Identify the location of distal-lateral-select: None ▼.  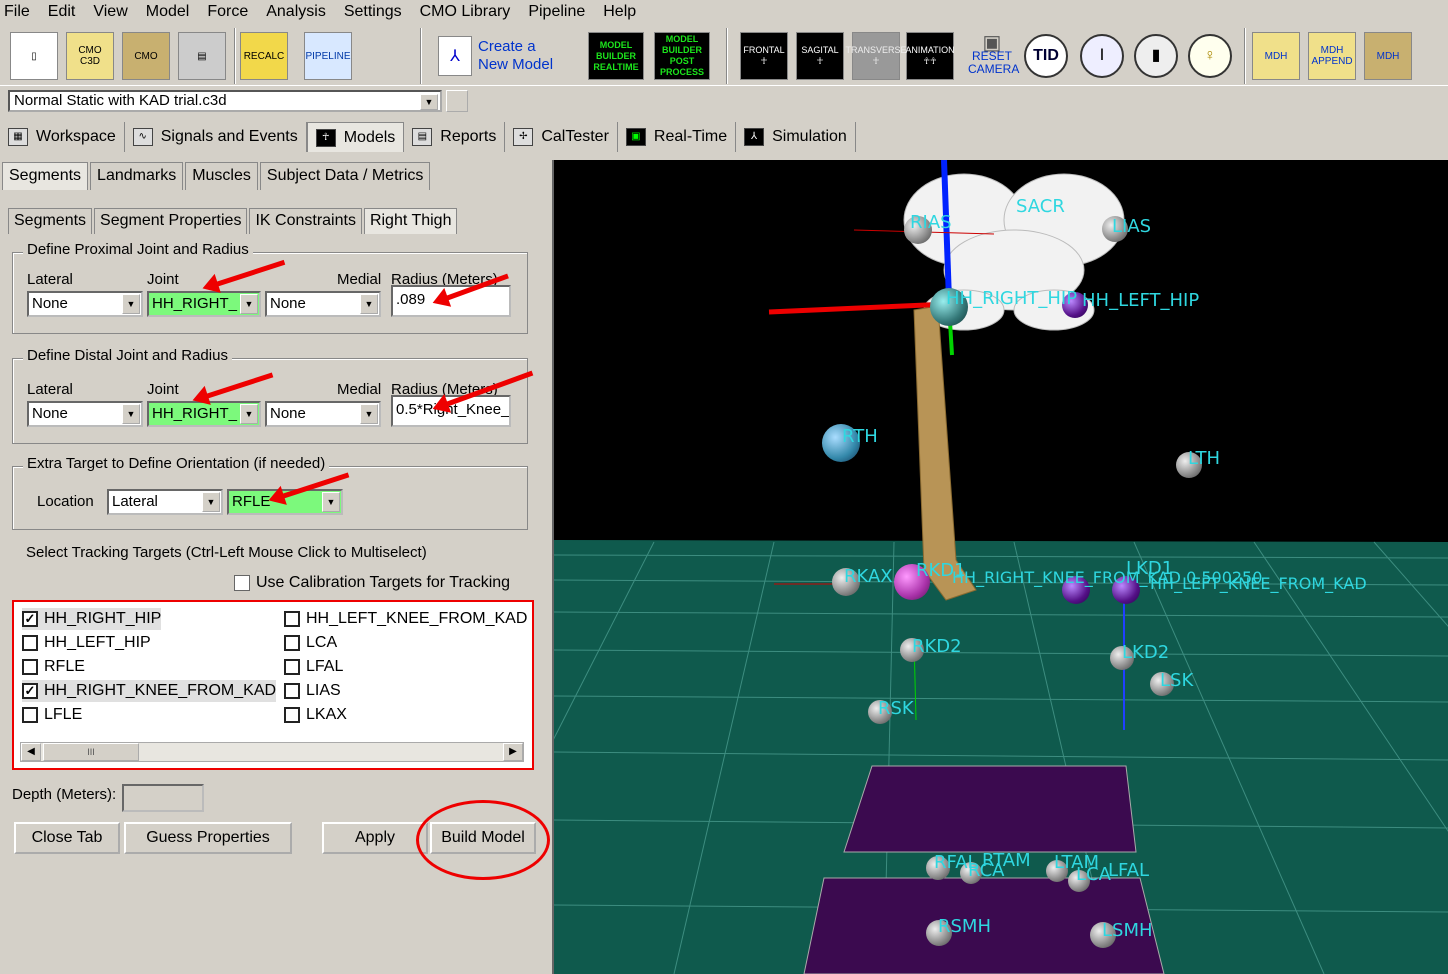
(85, 414).